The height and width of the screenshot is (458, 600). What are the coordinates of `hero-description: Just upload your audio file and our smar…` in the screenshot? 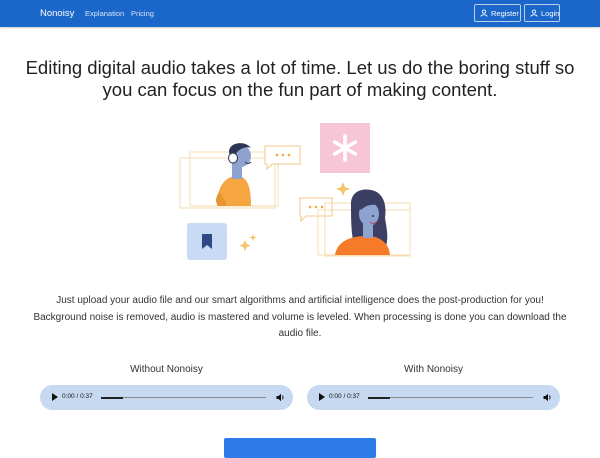 It's located at (300, 317).